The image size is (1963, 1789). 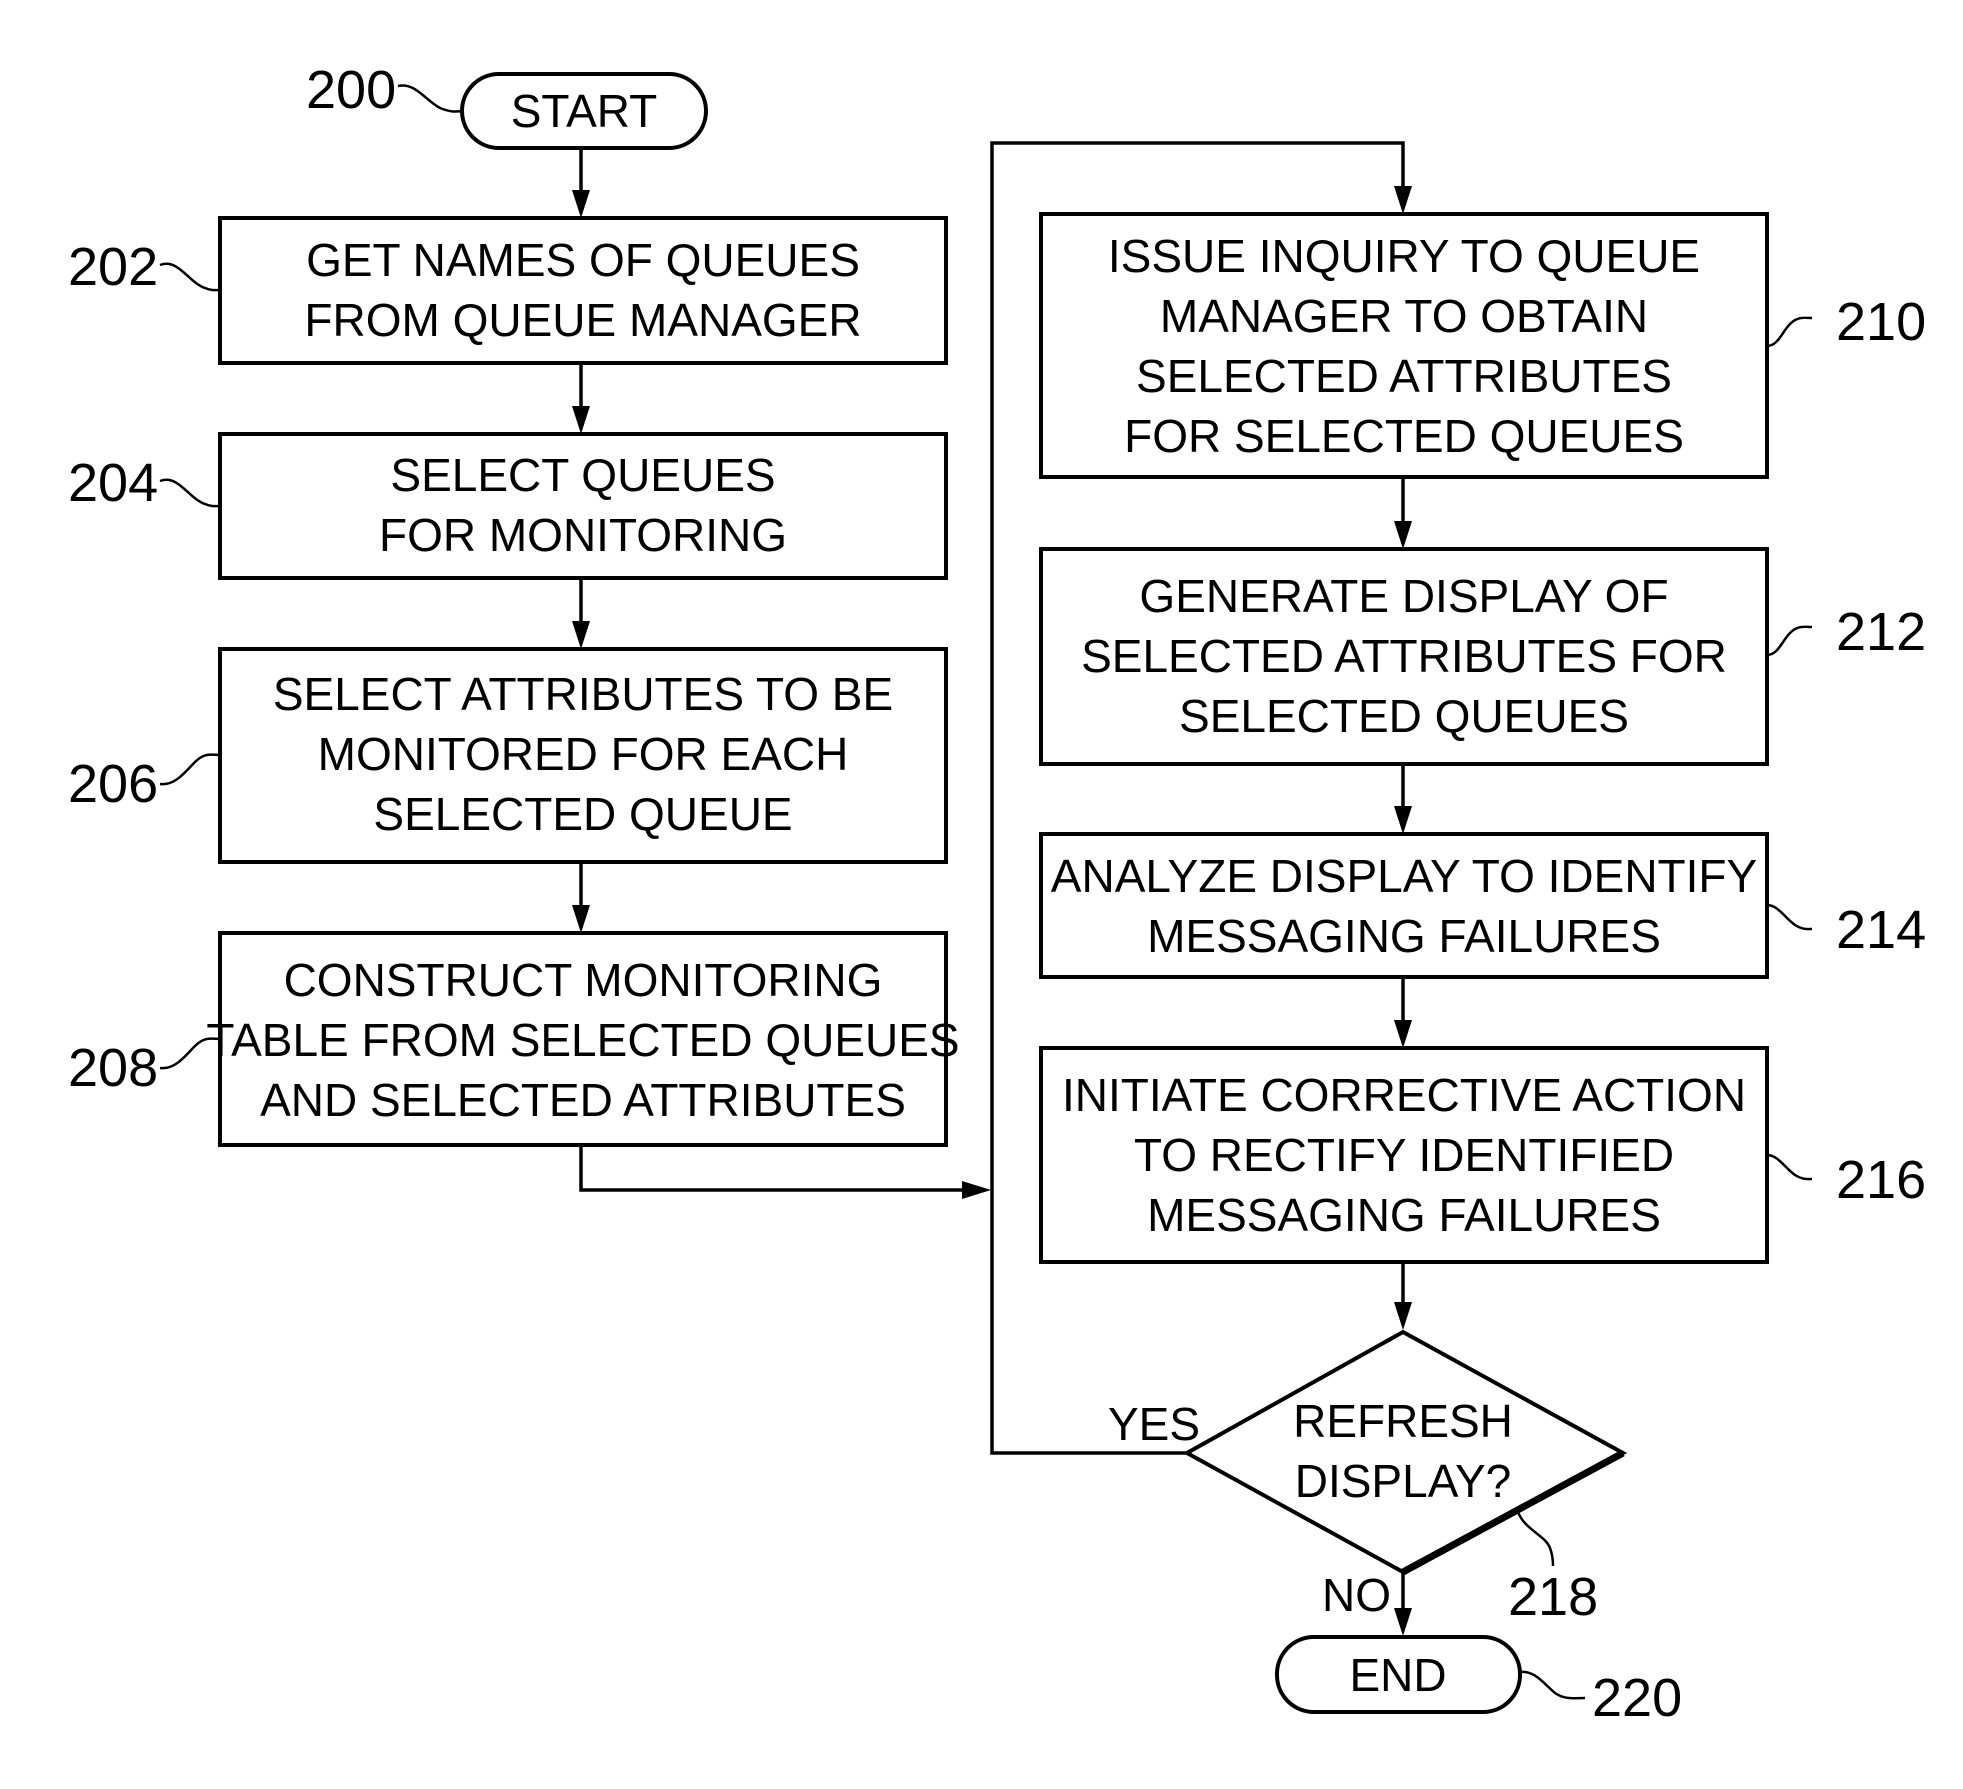 I want to click on step-210-line-4: FOR SELECTED QUEUES, so click(x=1404, y=436).